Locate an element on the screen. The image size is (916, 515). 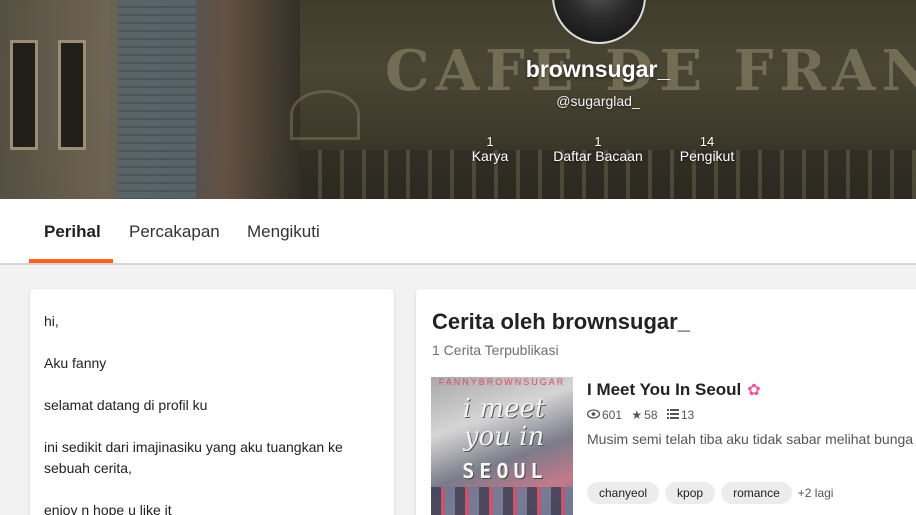
parts-value: 13 is located at coordinates (687, 415).